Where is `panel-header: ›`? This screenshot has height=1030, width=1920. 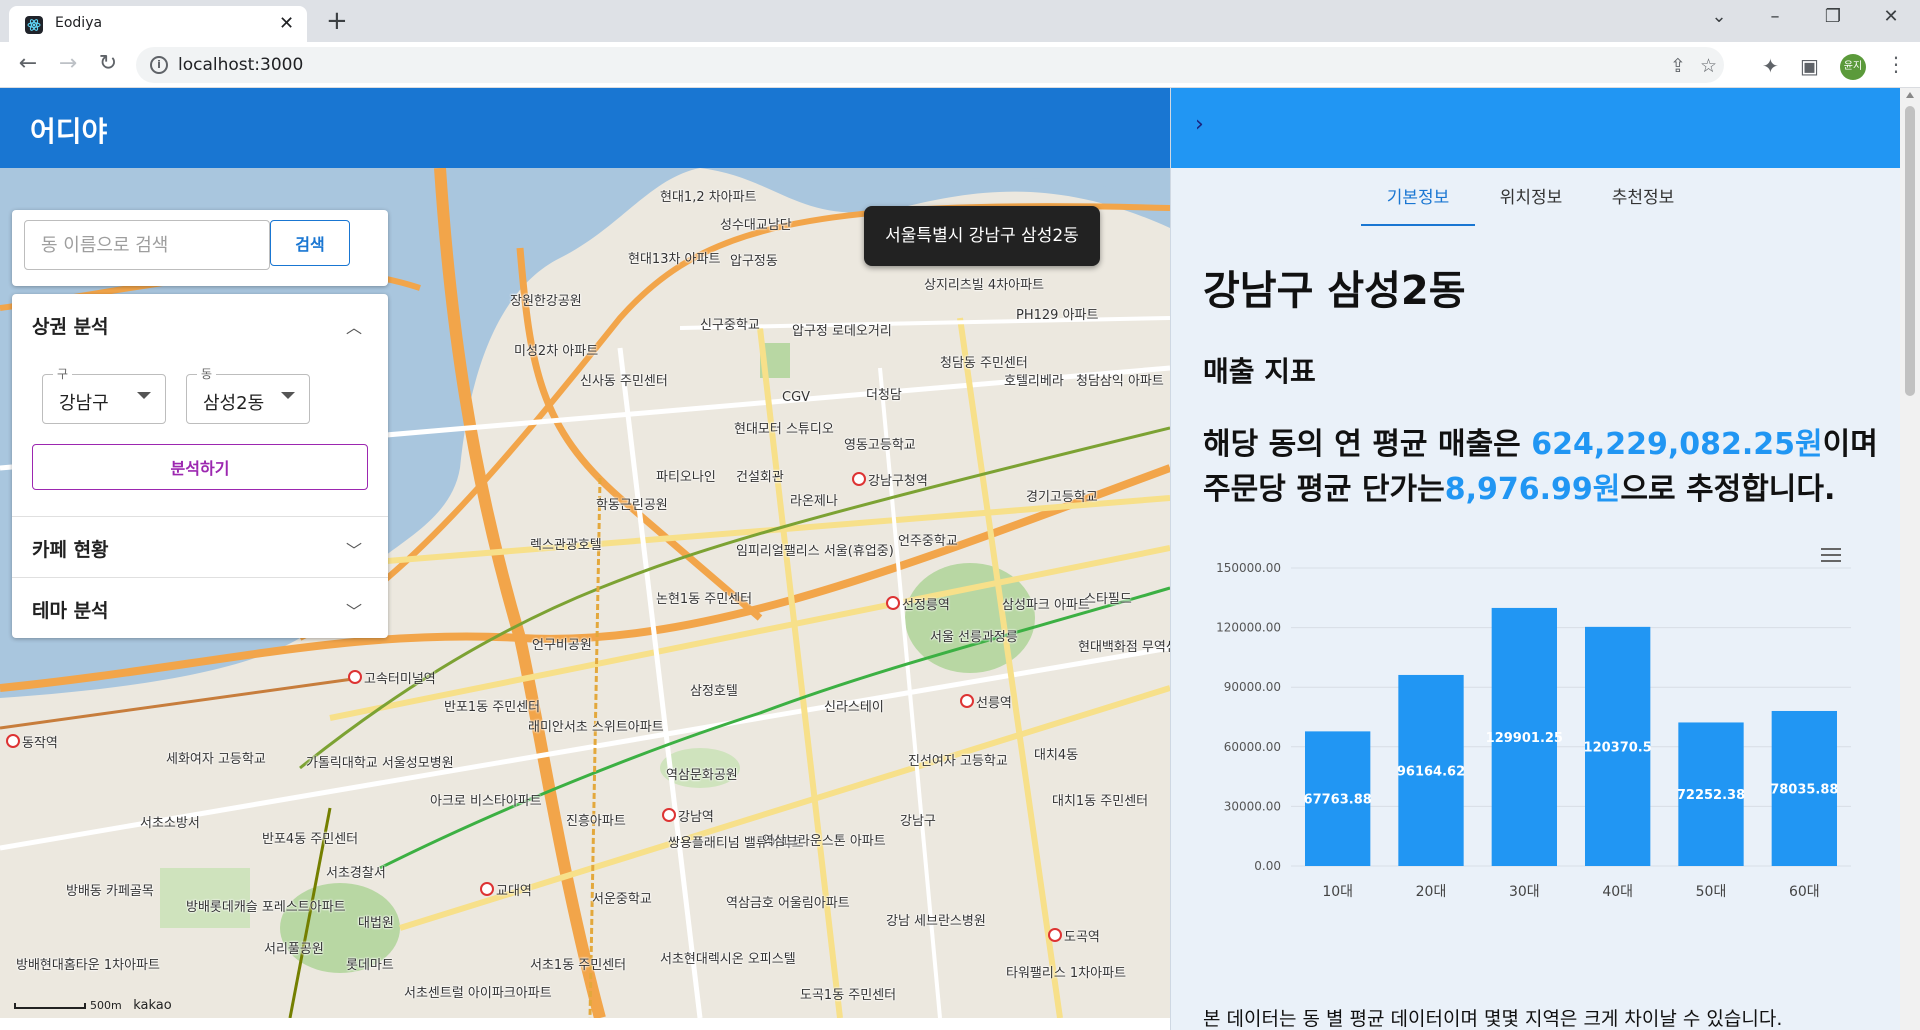
panel-header: › is located at coordinates (1536, 128).